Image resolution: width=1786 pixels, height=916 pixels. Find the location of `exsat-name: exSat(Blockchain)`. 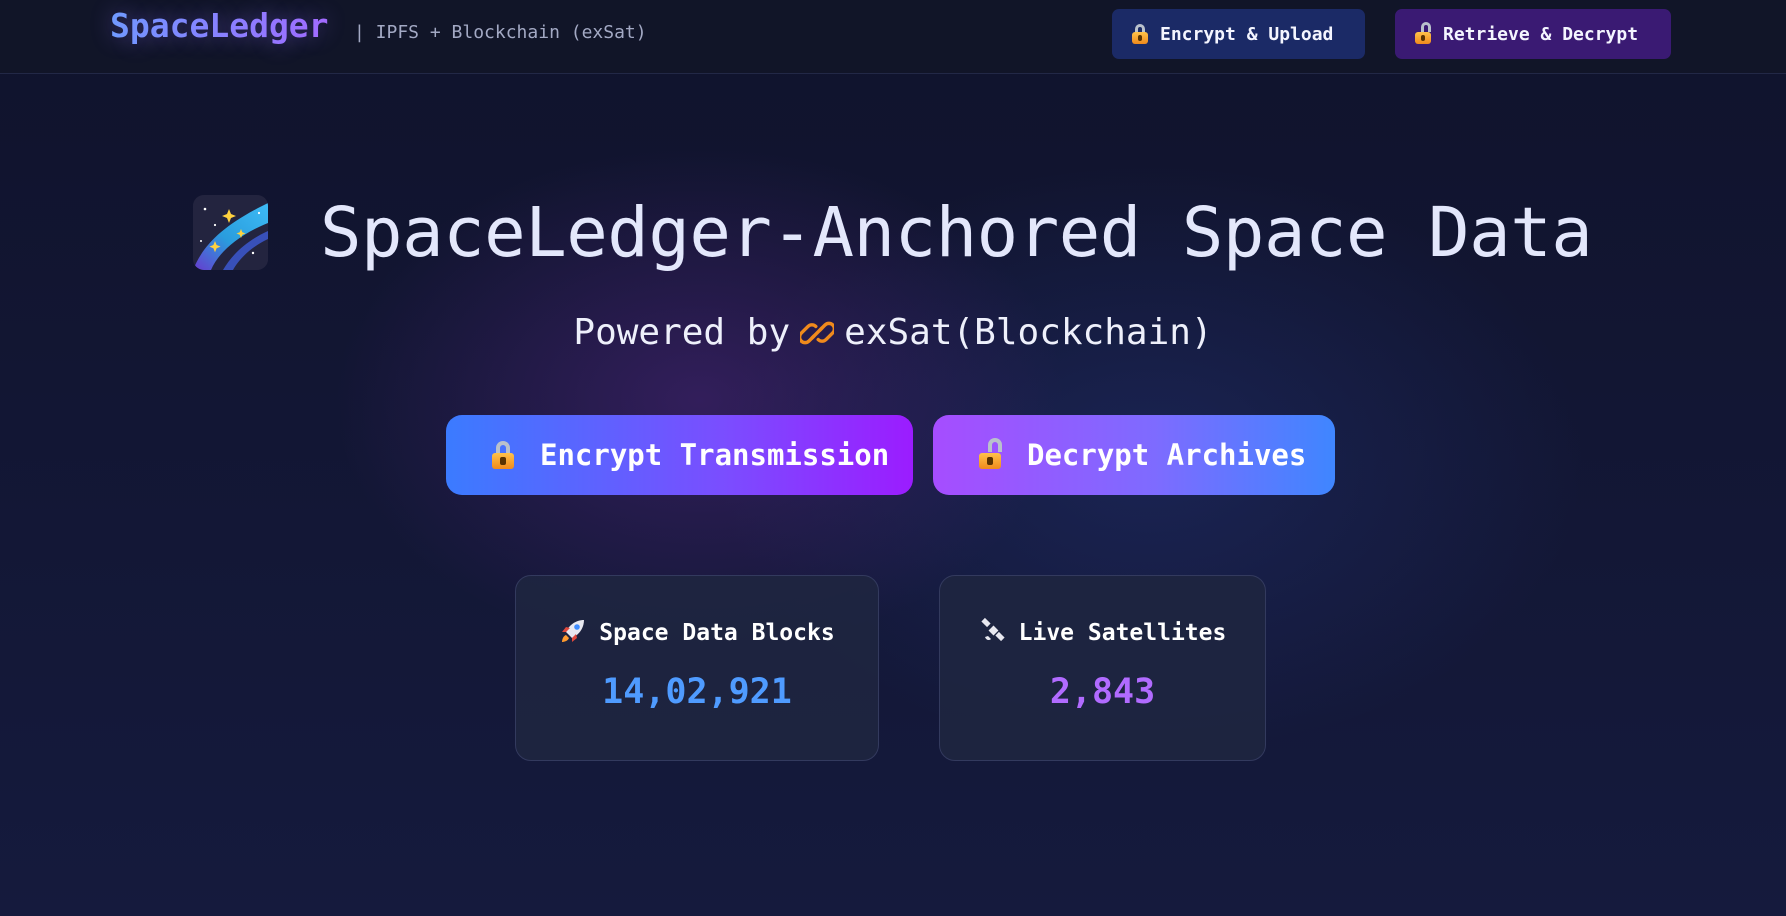

exsat-name: exSat(Blockchain) is located at coordinates (1028, 332).